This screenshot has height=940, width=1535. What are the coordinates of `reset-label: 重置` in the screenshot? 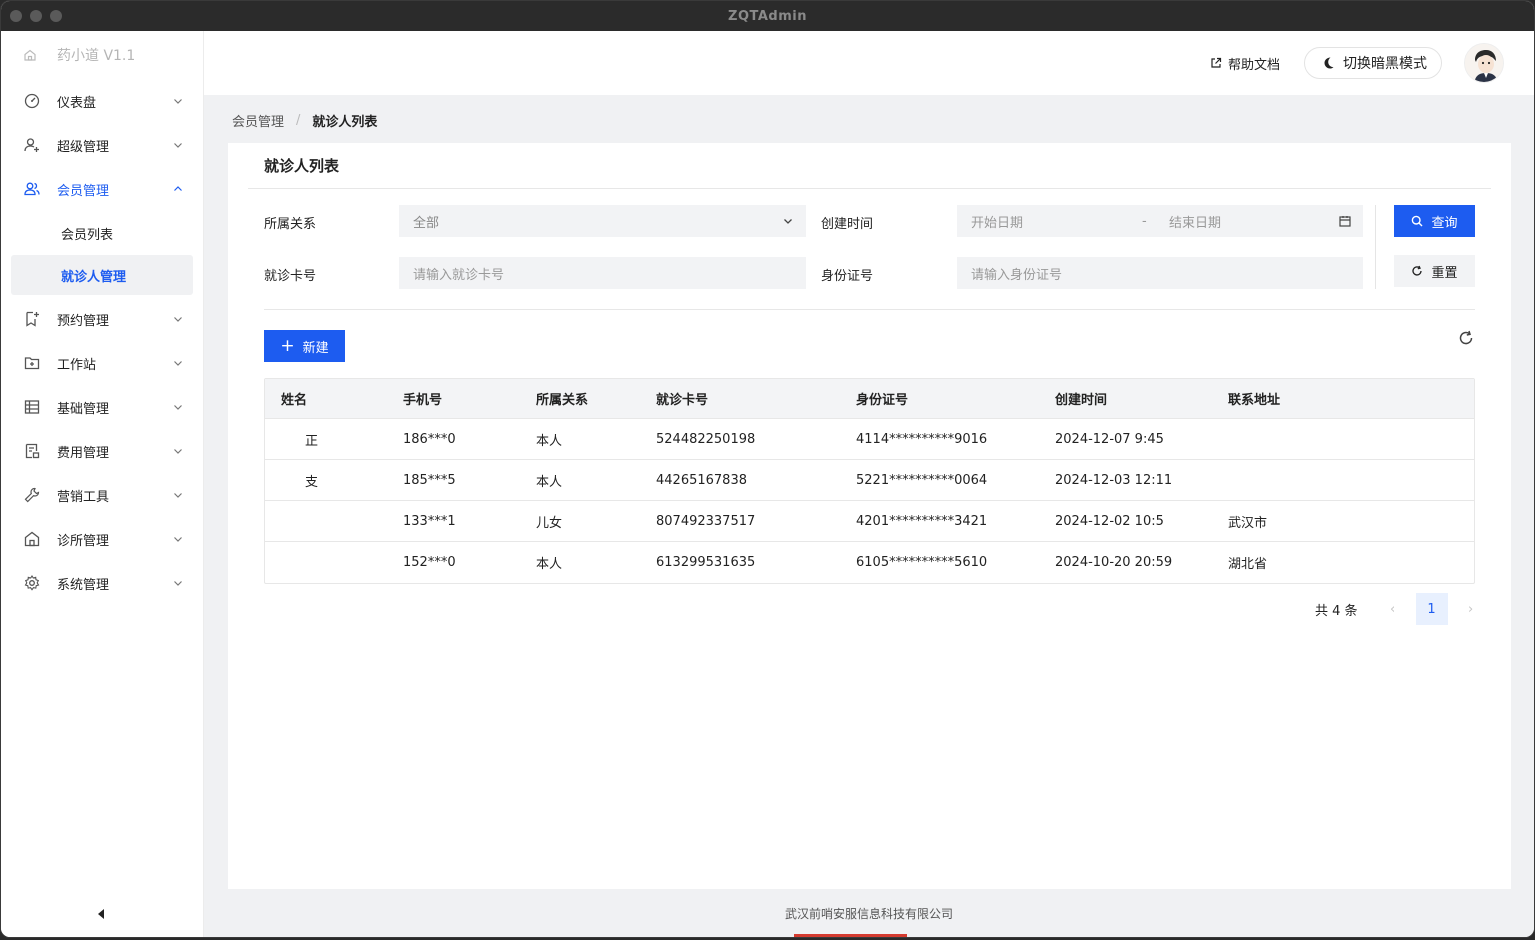 It's located at (1444, 273).